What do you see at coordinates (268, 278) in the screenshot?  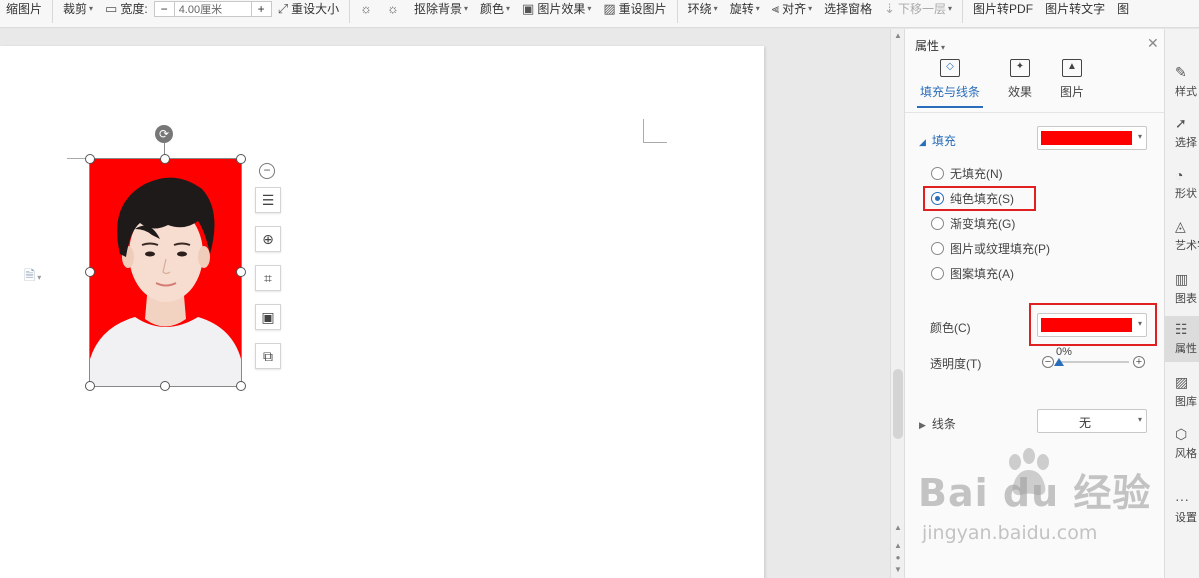 I see `crop-icon: ⌗` at bounding box center [268, 278].